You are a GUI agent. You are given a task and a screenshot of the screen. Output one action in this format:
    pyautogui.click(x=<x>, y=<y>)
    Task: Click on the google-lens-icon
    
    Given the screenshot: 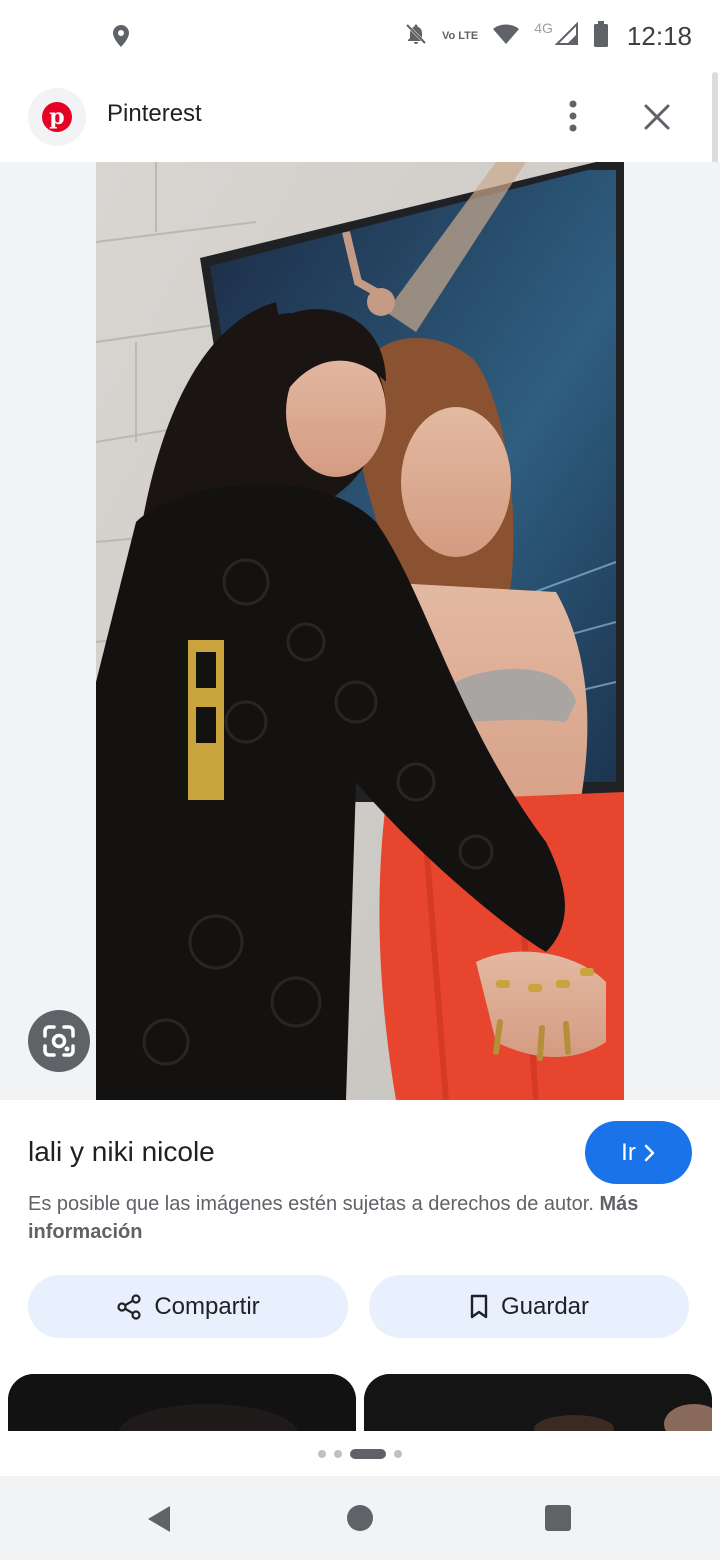 What is the action you would take?
    pyautogui.click(x=59, y=1041)
    